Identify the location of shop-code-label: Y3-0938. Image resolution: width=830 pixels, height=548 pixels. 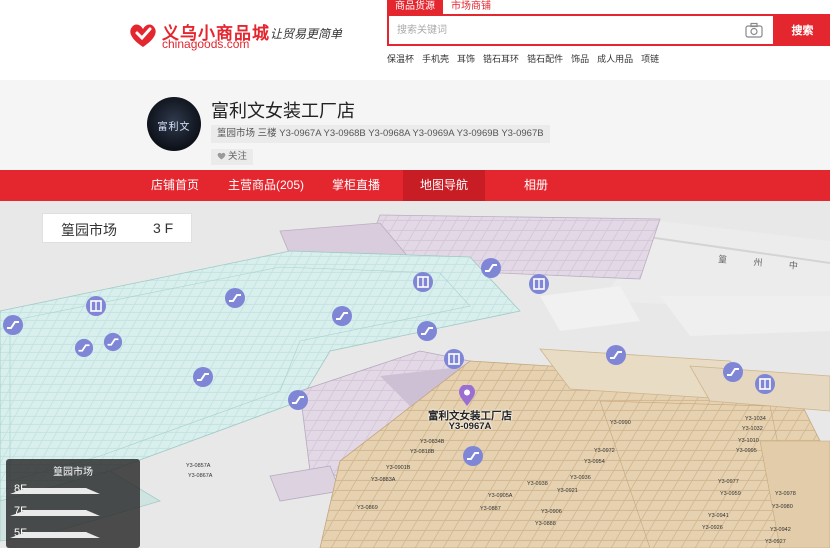
(537, 484).